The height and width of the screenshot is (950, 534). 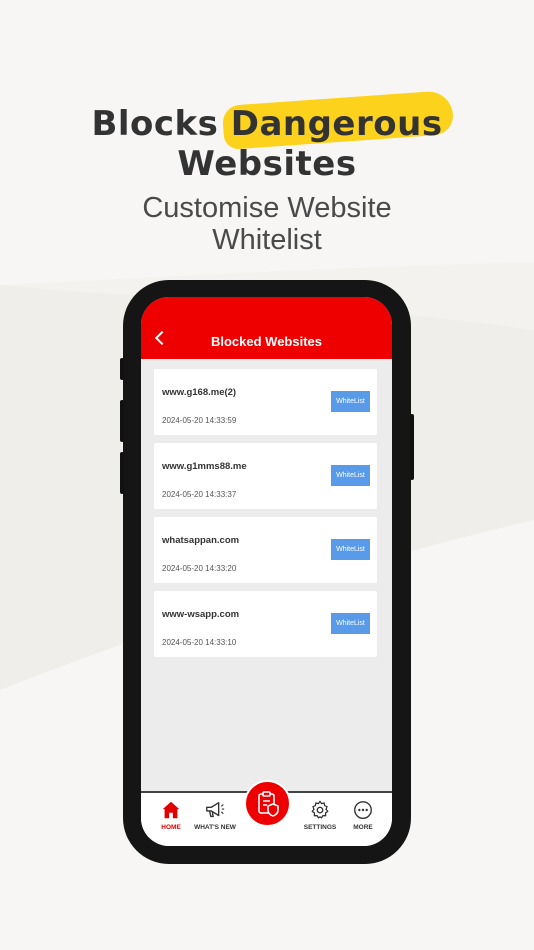 What do you see at coordinates (267, 208) in the screenshot?
I see `subline-line-1: Customise Website` at bounding box center [267, 208].